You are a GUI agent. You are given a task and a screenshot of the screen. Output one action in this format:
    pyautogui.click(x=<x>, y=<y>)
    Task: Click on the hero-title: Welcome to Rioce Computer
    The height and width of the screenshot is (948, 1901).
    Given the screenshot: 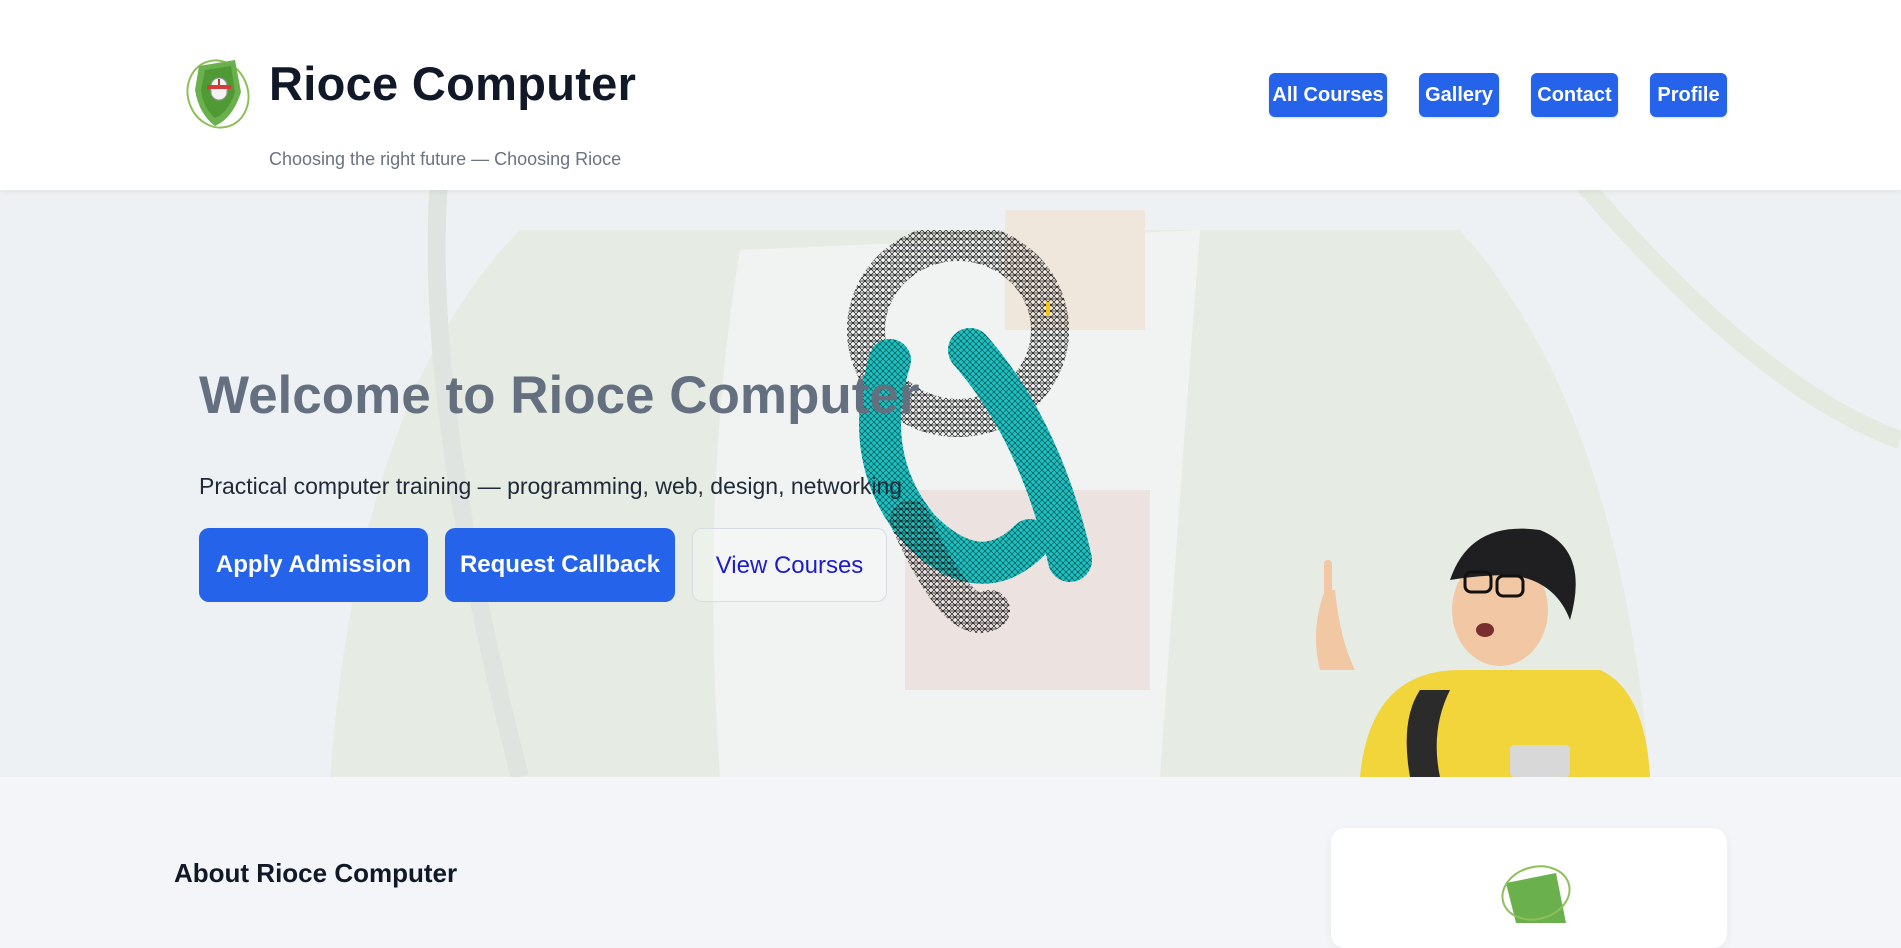 What is the action you would take?
    pyautogui.click(x=559, y=395)
    